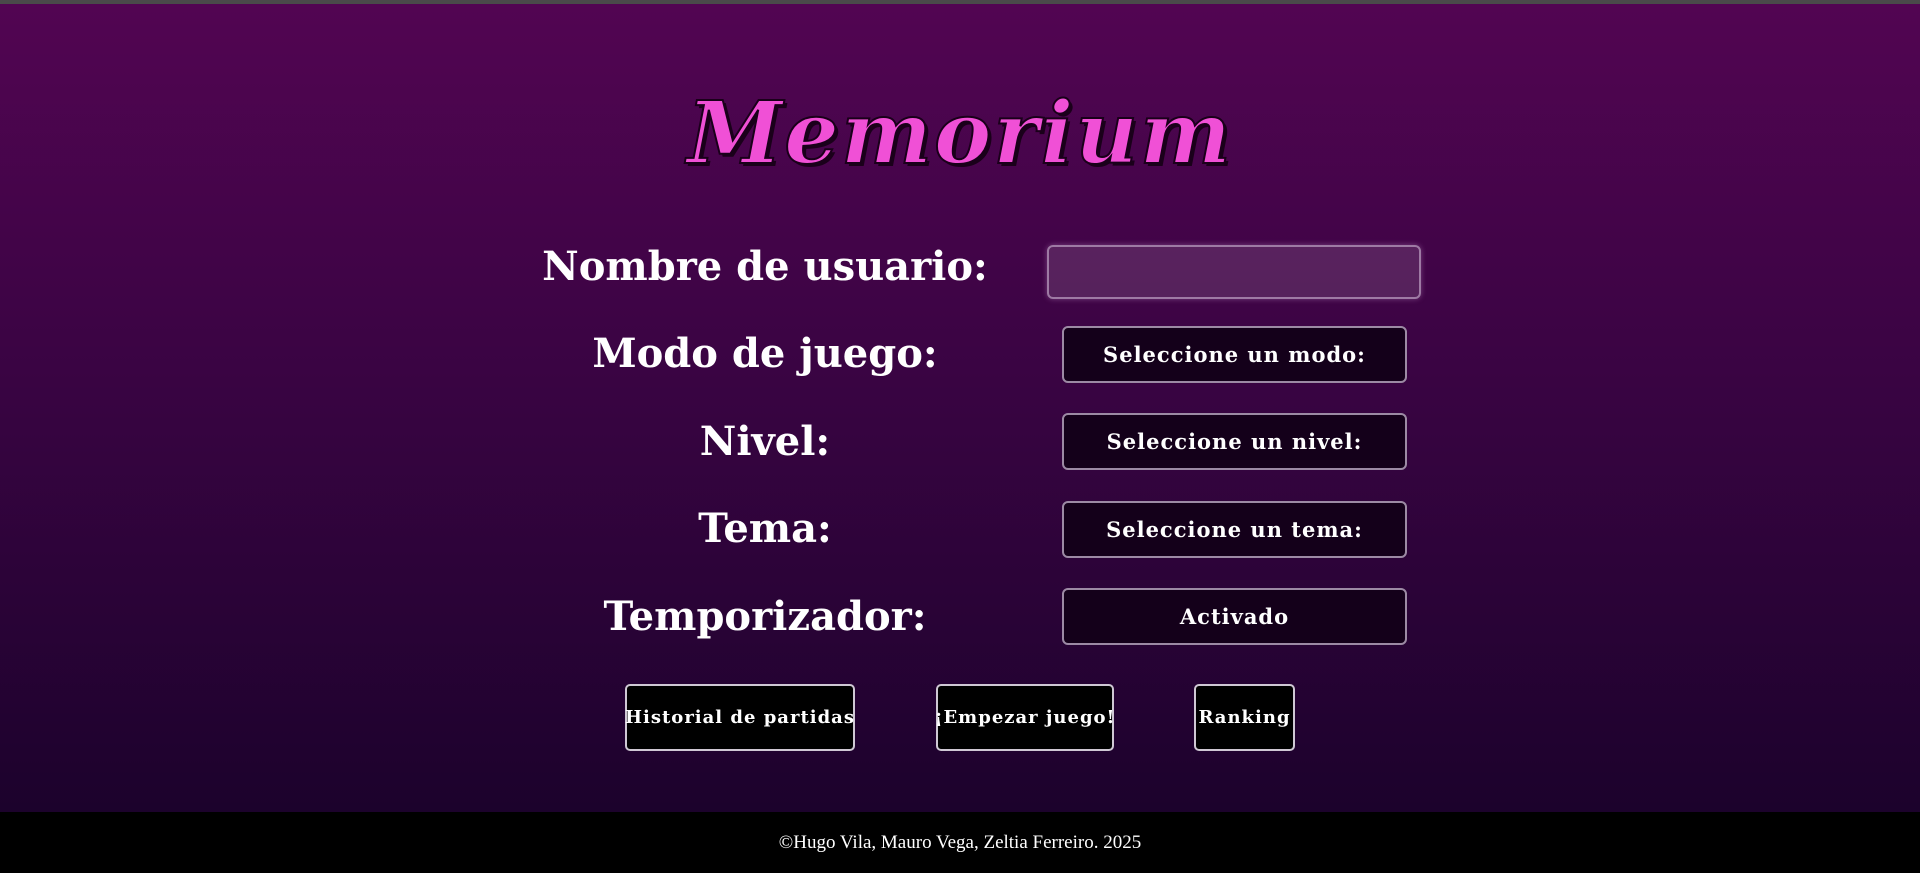  Describe the element at coordinates (959, 134) in the screenshot. I see `app-title: Memorium` at that location.